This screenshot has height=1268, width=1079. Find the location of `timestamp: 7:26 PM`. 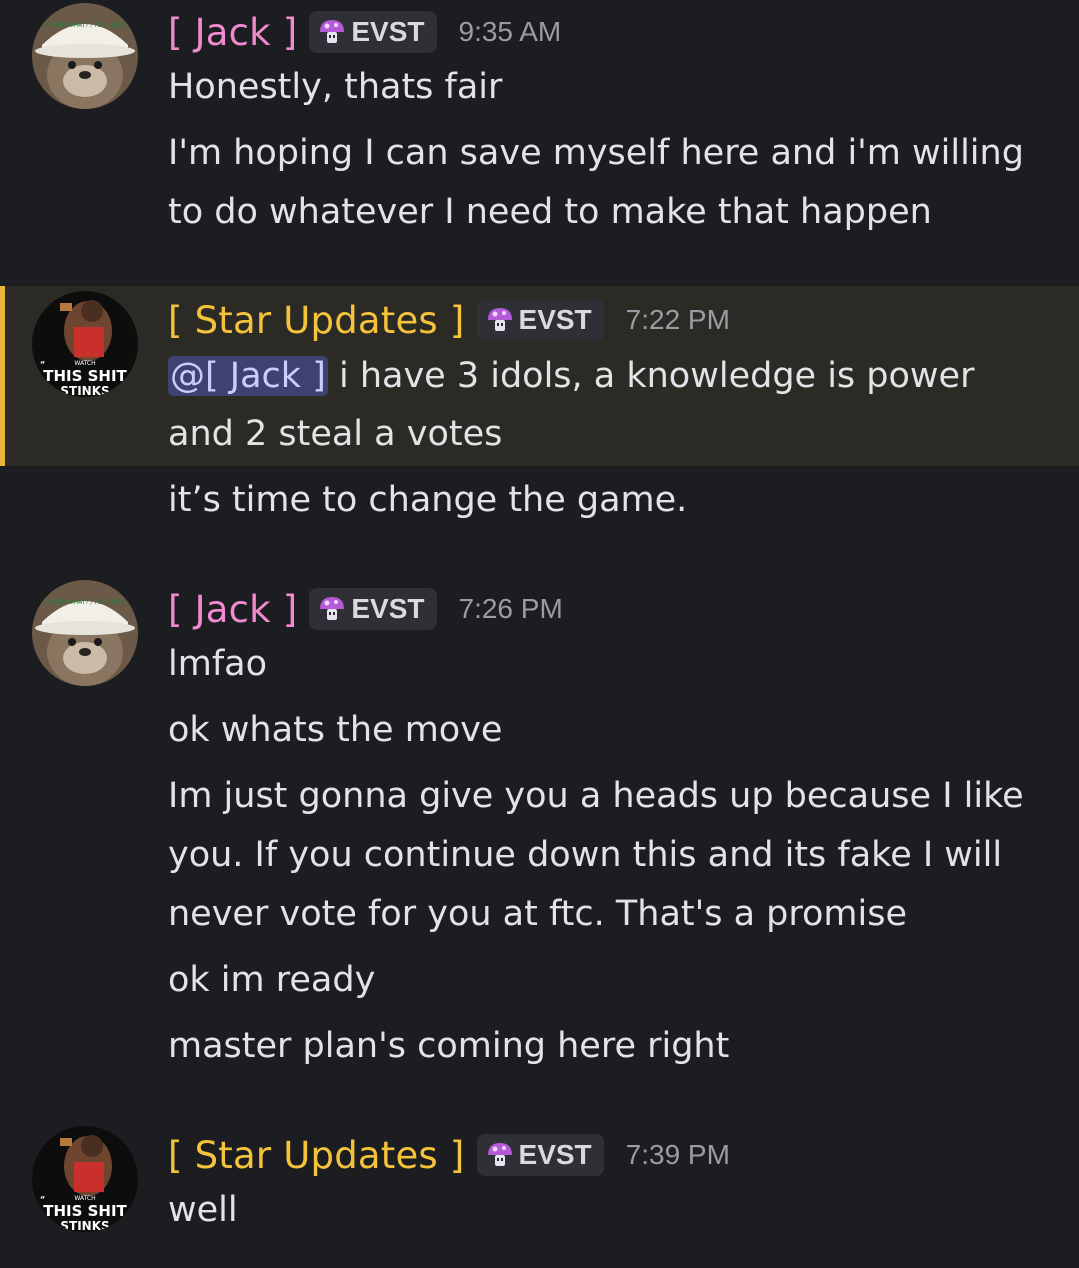

timestamp: 7:26 PM is located at coordinates (511, 609).